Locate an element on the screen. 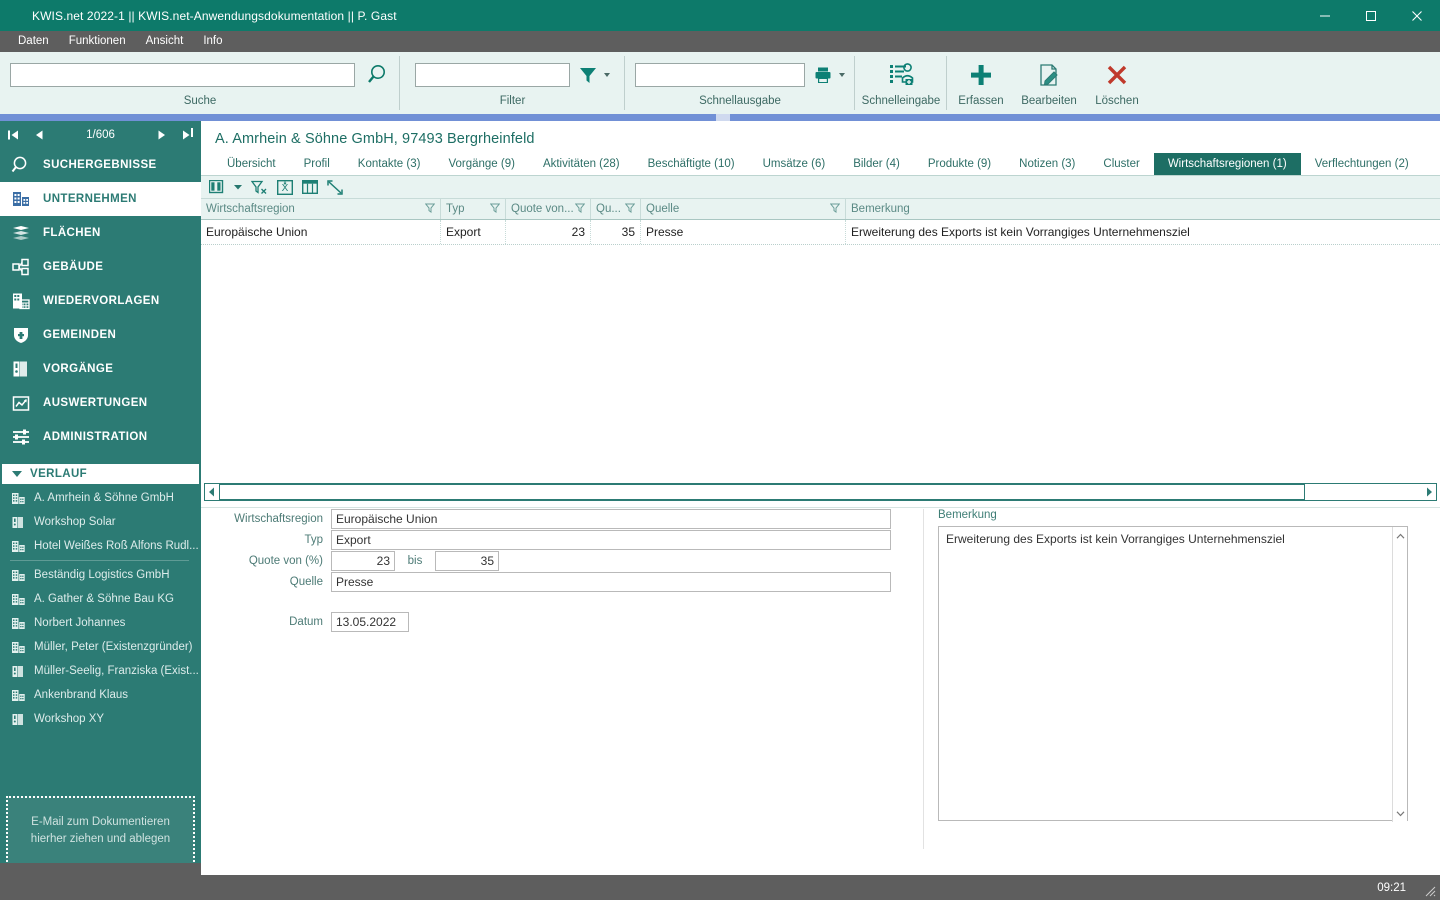 This screenshot has width=1440, height=900. filter-funnel-icon is located at coordinates (588, 75).